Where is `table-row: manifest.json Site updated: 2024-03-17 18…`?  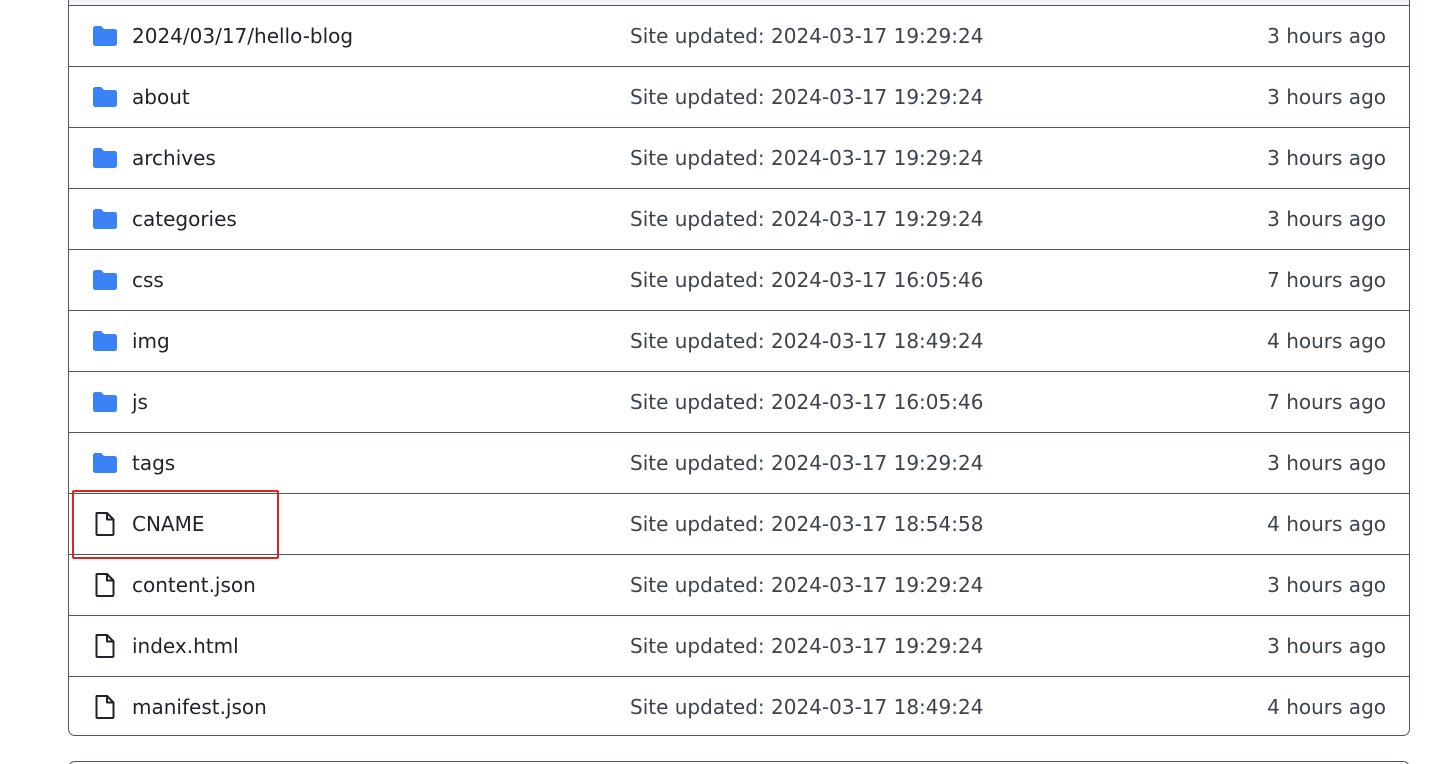 table-row: manifest.json Site updated: 2024-03-17 18… is located at coordinates (739, 706).